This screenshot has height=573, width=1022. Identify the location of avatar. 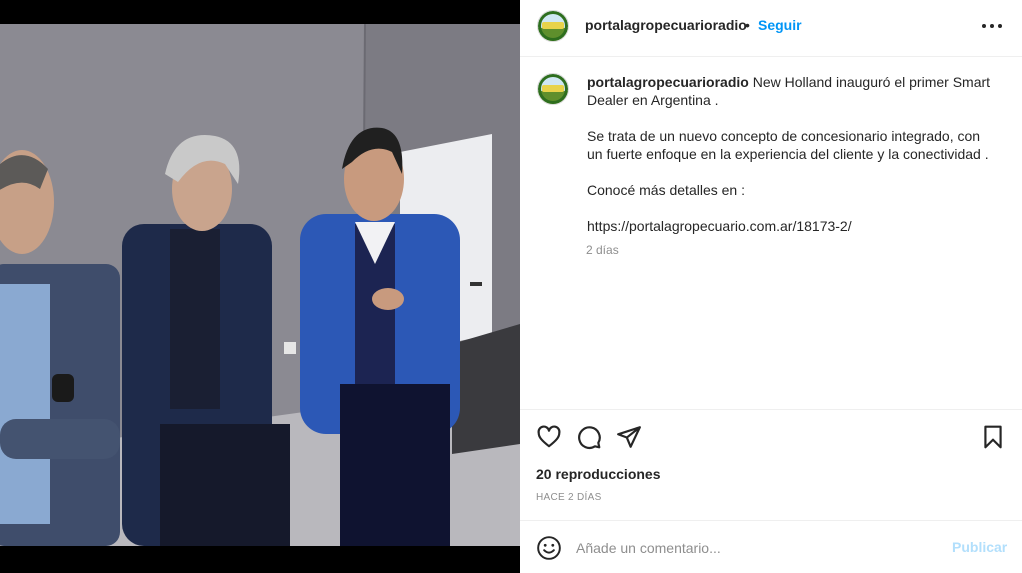
(553, 26).